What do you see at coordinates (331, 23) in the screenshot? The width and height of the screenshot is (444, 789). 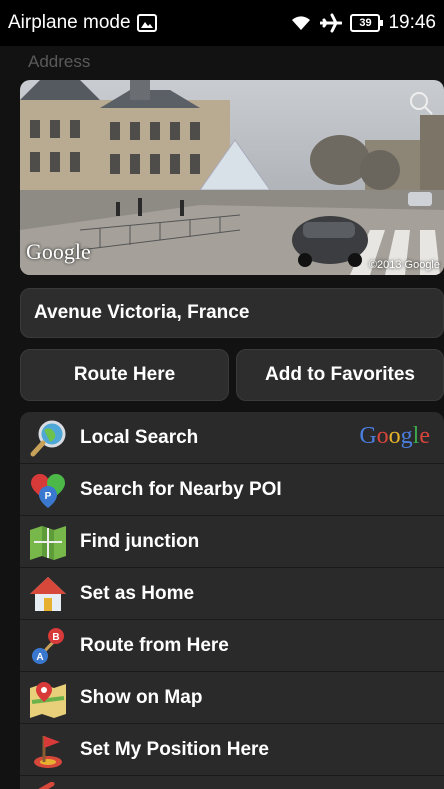 I see `airplane-icon` at bounding box center [331, 23].